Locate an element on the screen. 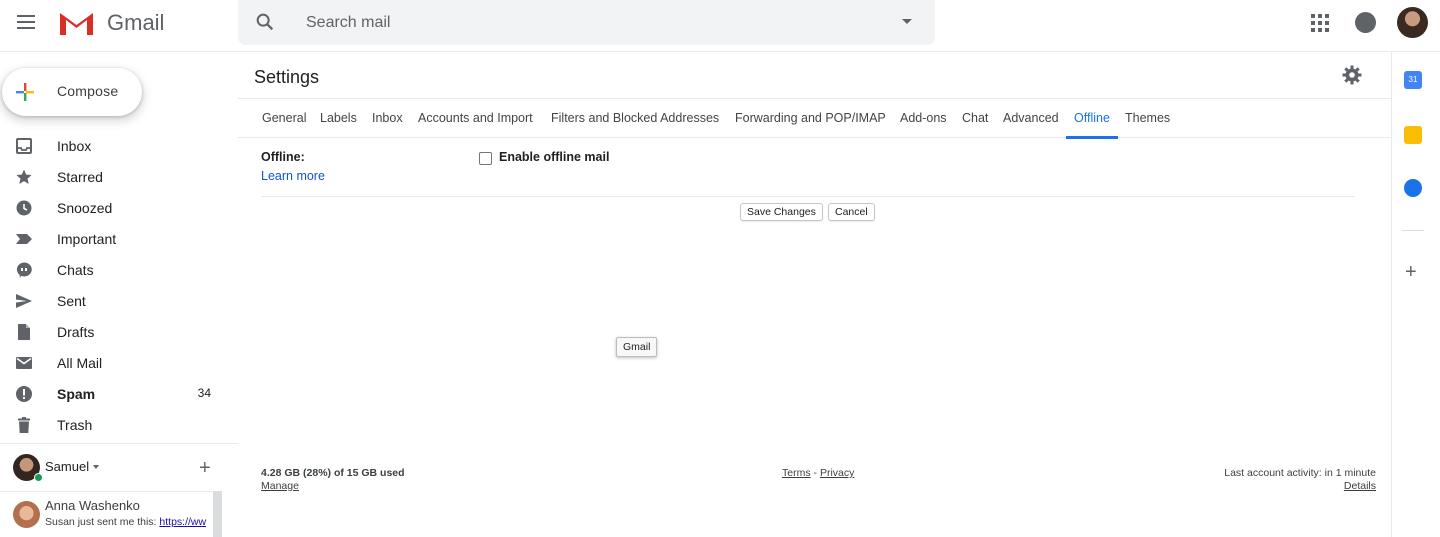 The image size is (1440, 537). sidebar-item-label: Spam is located at coordinates (76, 394).